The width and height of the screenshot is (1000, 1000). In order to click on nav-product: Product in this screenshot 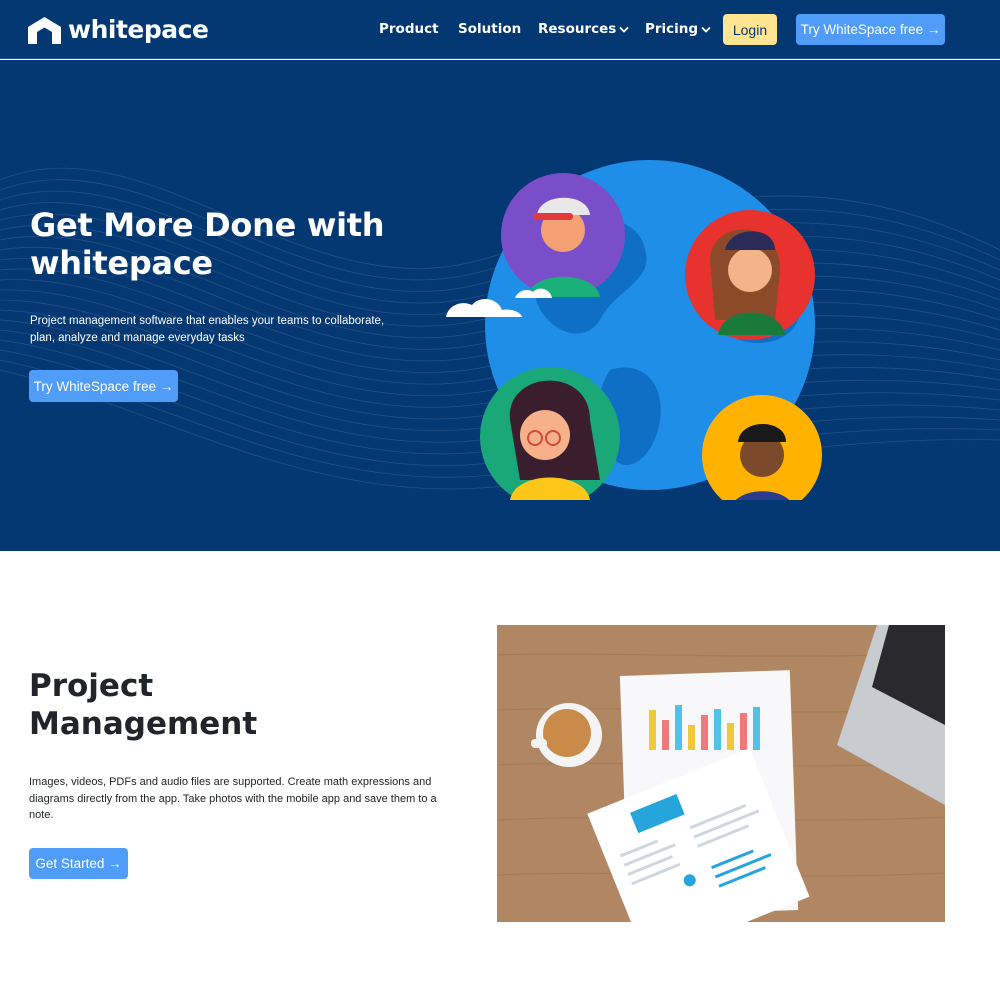, I will do `click(409, 29)`.